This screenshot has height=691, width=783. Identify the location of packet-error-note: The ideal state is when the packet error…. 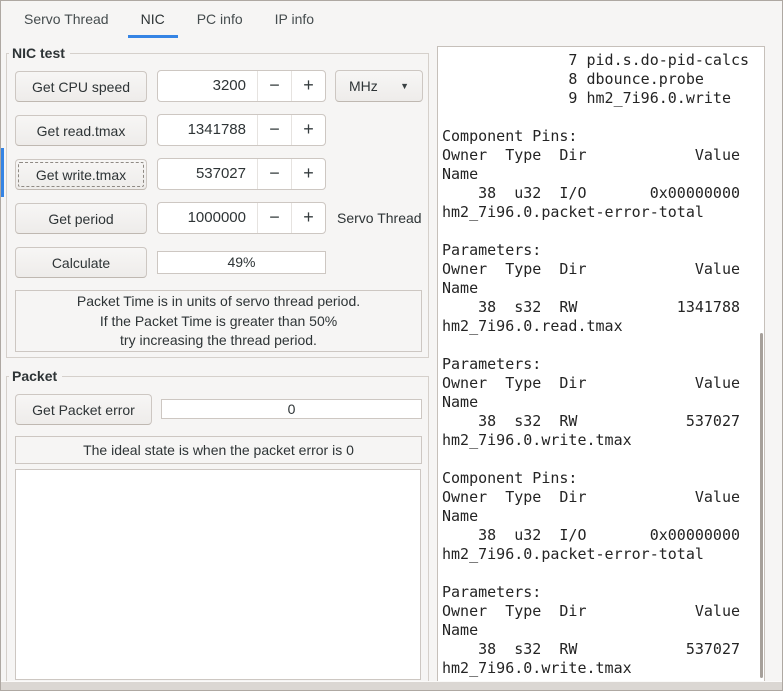
(218, 450).